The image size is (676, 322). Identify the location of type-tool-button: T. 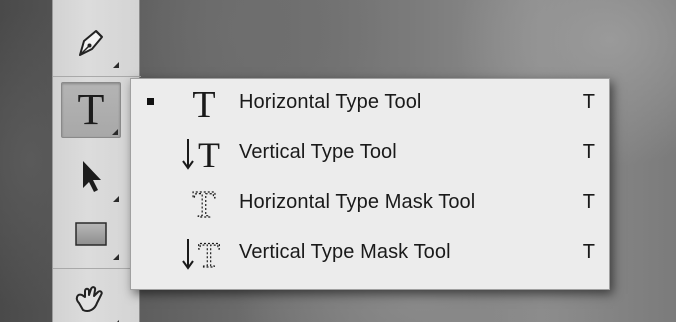
(91, 110).